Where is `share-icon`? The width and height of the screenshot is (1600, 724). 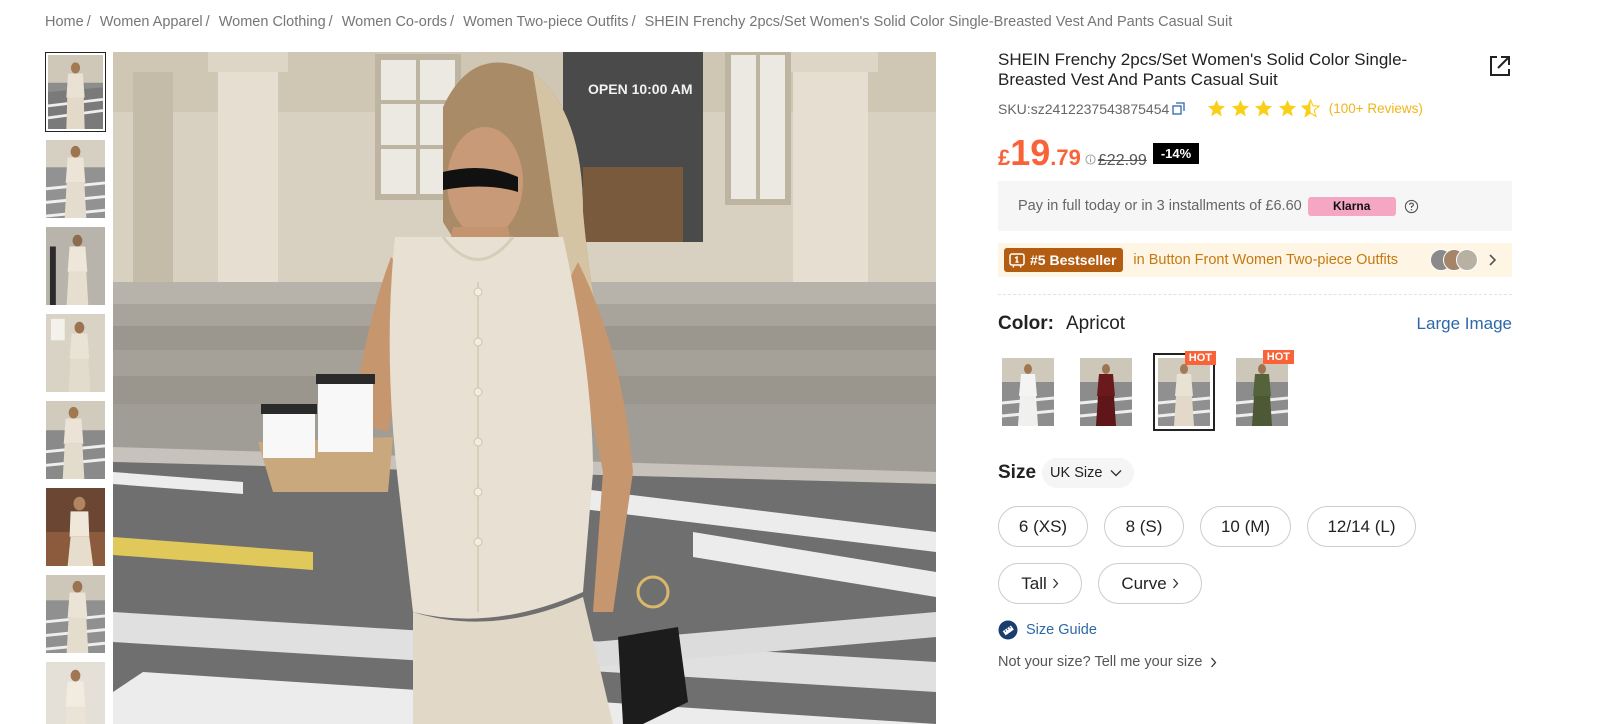
share-icon is located at coordinates (1500, 66).